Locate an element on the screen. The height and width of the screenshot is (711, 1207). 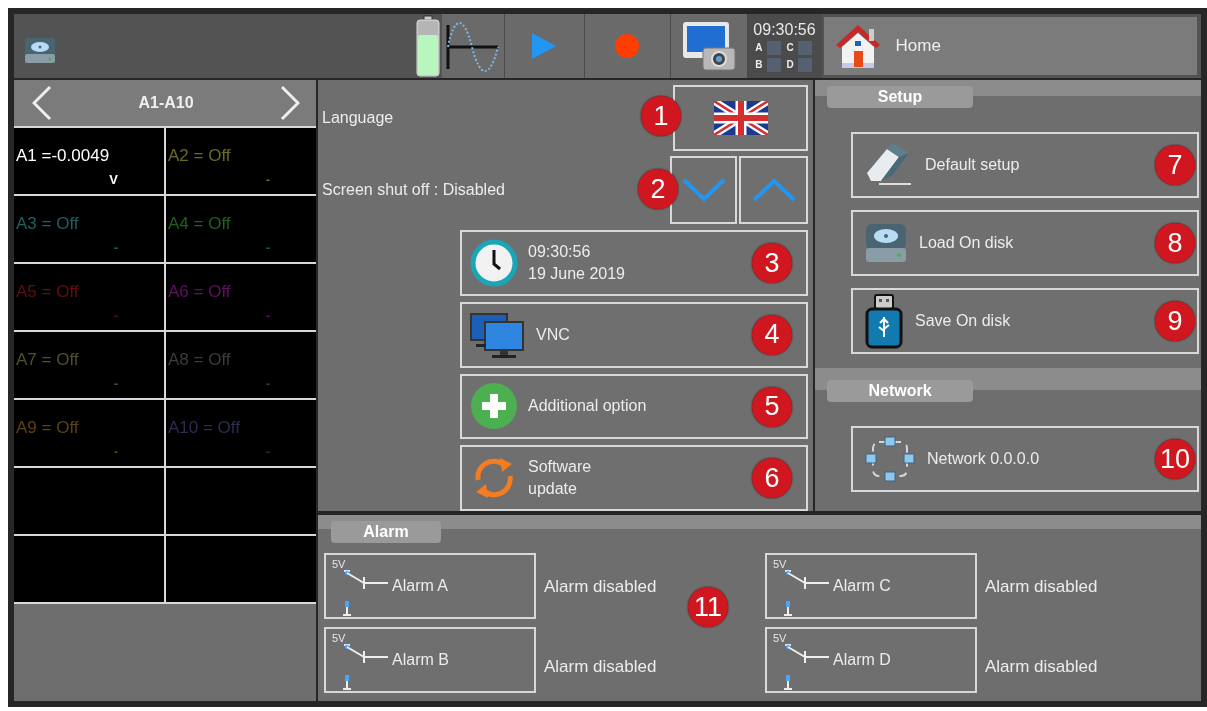
channel-reading: A3 = Off is located at coordinates (47, 224).